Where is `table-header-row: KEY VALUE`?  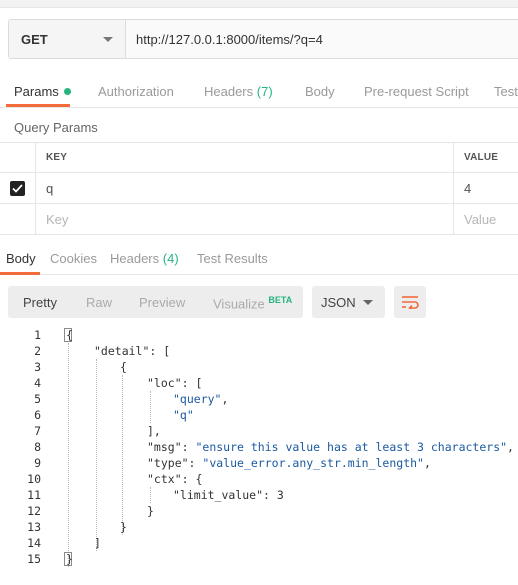 table-header-row: KEY VALUE is located at coordinates (259, 157).